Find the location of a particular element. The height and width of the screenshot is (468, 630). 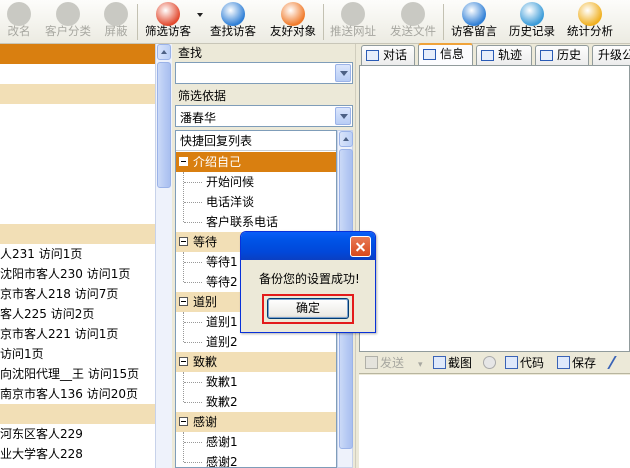

toolbar-button-1: 客户分类 is located at coordinates (68, 22).